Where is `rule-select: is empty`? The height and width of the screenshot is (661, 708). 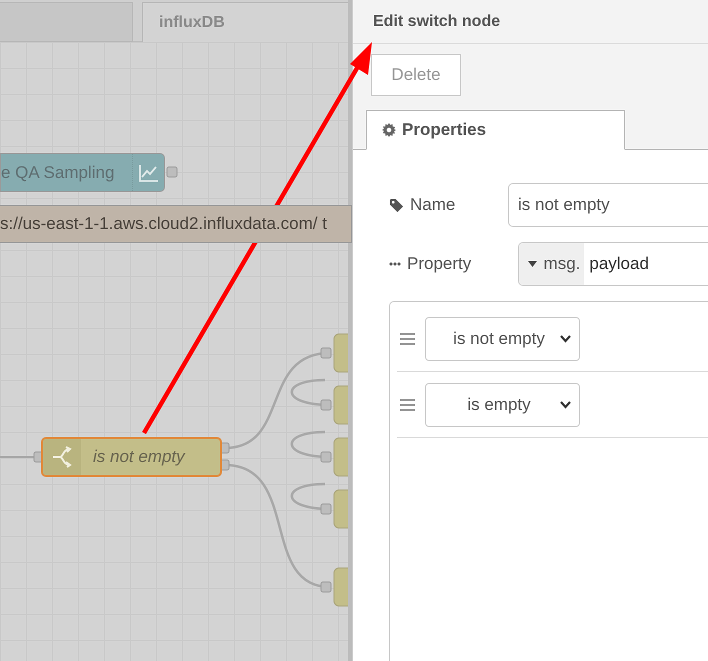 rule-select: is empty is located at coordinates (502, 404).